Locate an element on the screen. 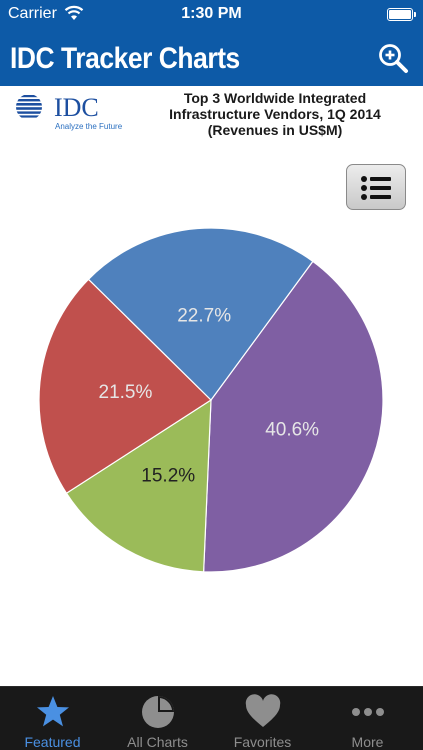 Image resolution: width=423 pixels, height=750 pixels. navigation-bar: IDC Tracker Charts is located at coordinates (211, 58).